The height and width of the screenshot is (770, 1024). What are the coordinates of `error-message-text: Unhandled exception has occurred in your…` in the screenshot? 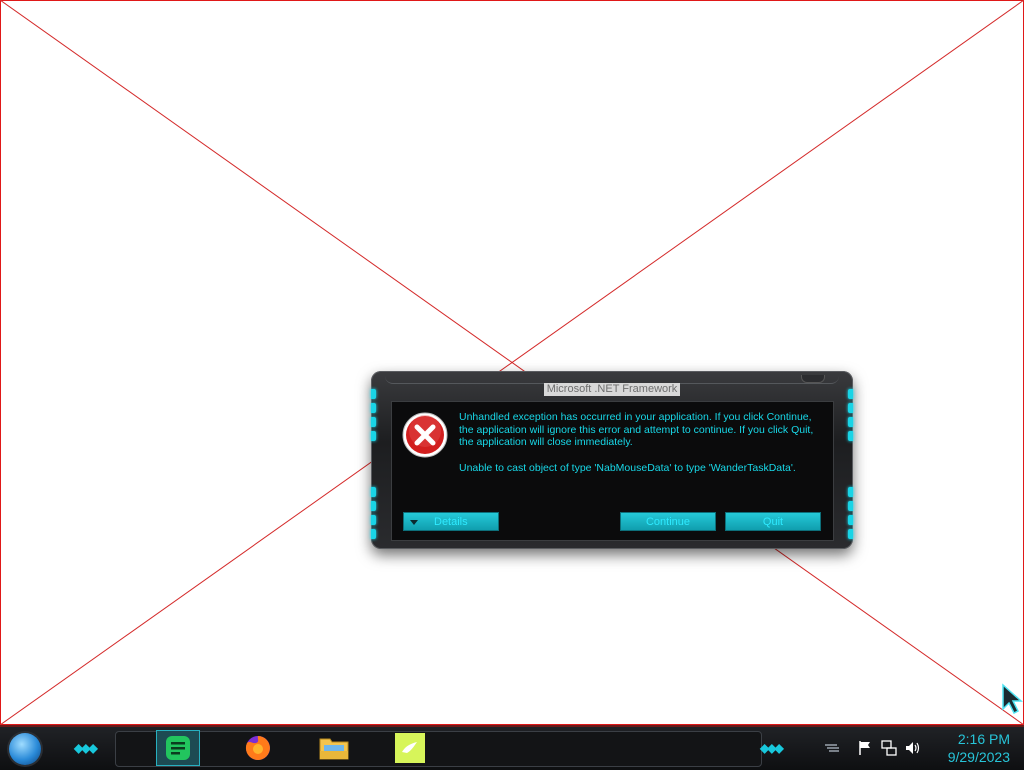 It's located at (636, 429).